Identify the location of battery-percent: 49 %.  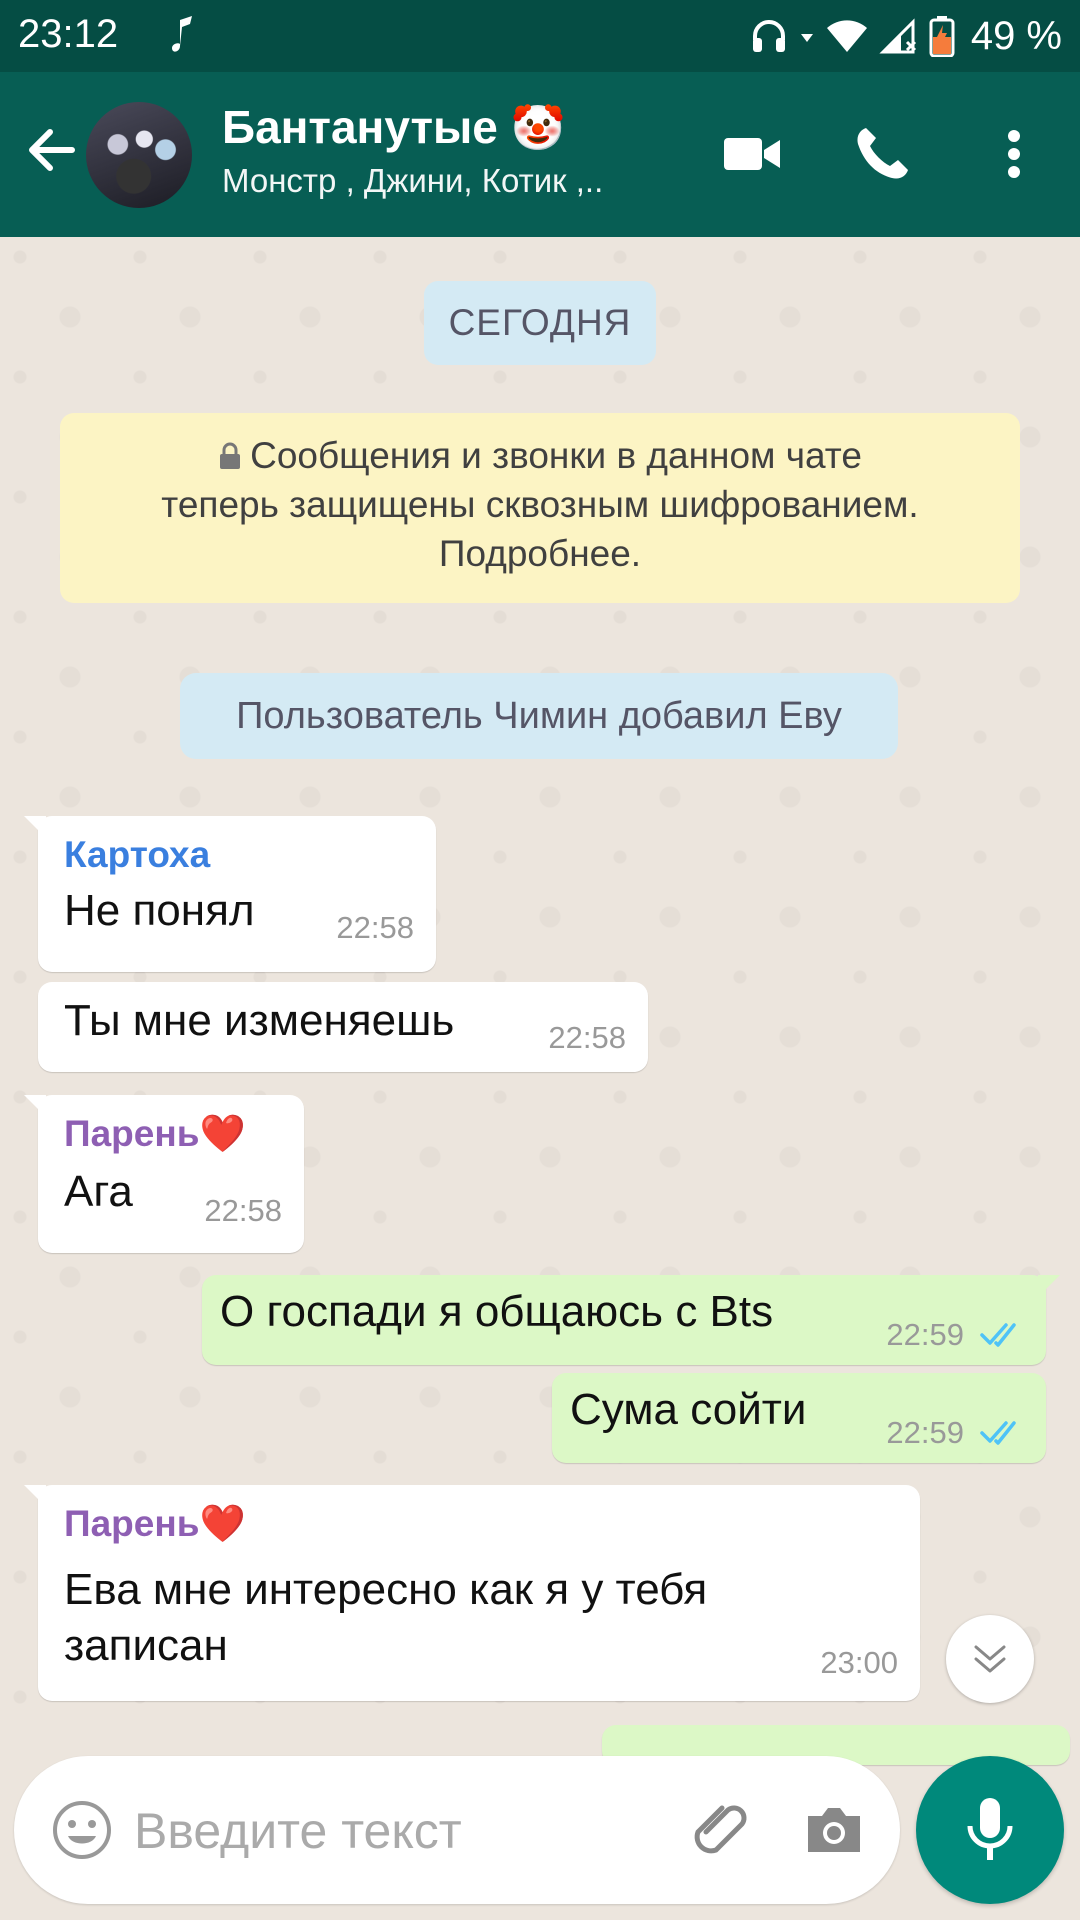
(1016, 35).